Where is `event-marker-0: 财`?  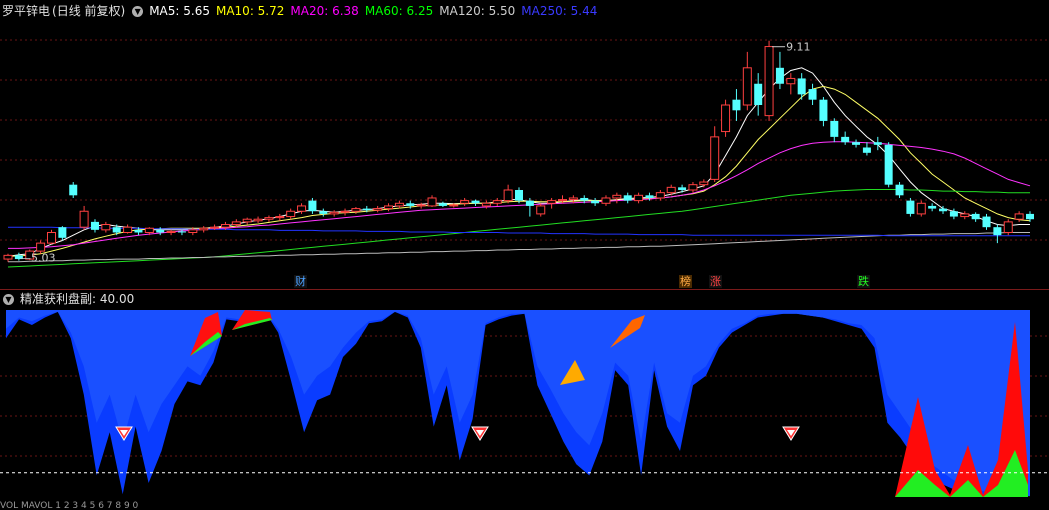 event-marker-0: 财 is located at coordinates (300, 281).